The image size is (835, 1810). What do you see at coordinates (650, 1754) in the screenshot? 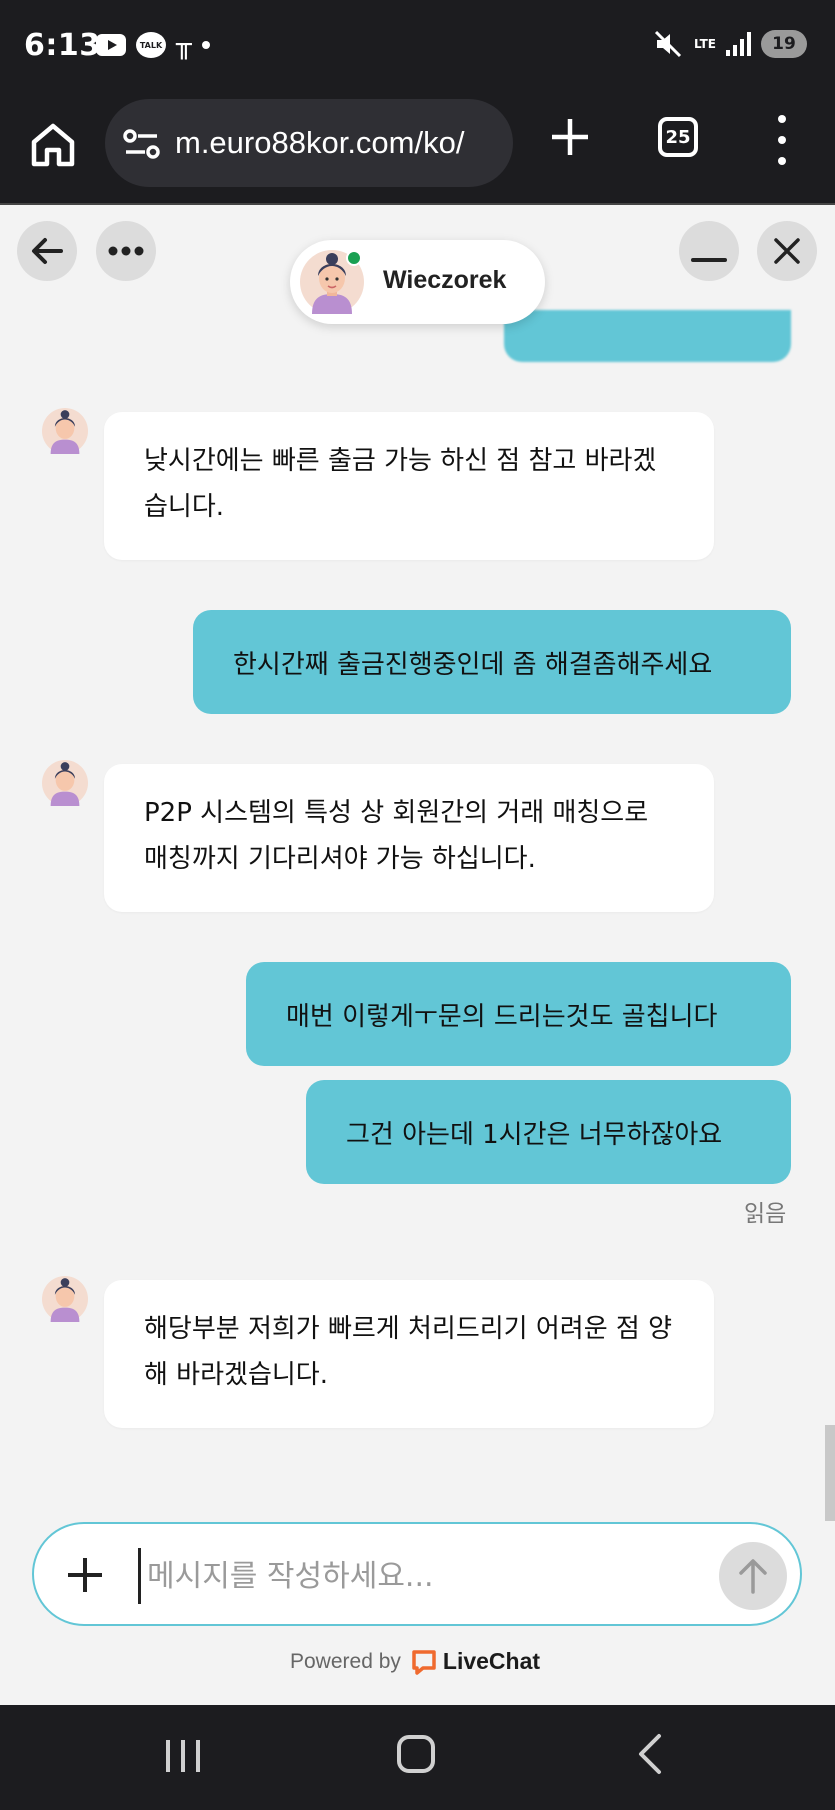
I see `back-nav-icon` at bounding box center [650, 1754].